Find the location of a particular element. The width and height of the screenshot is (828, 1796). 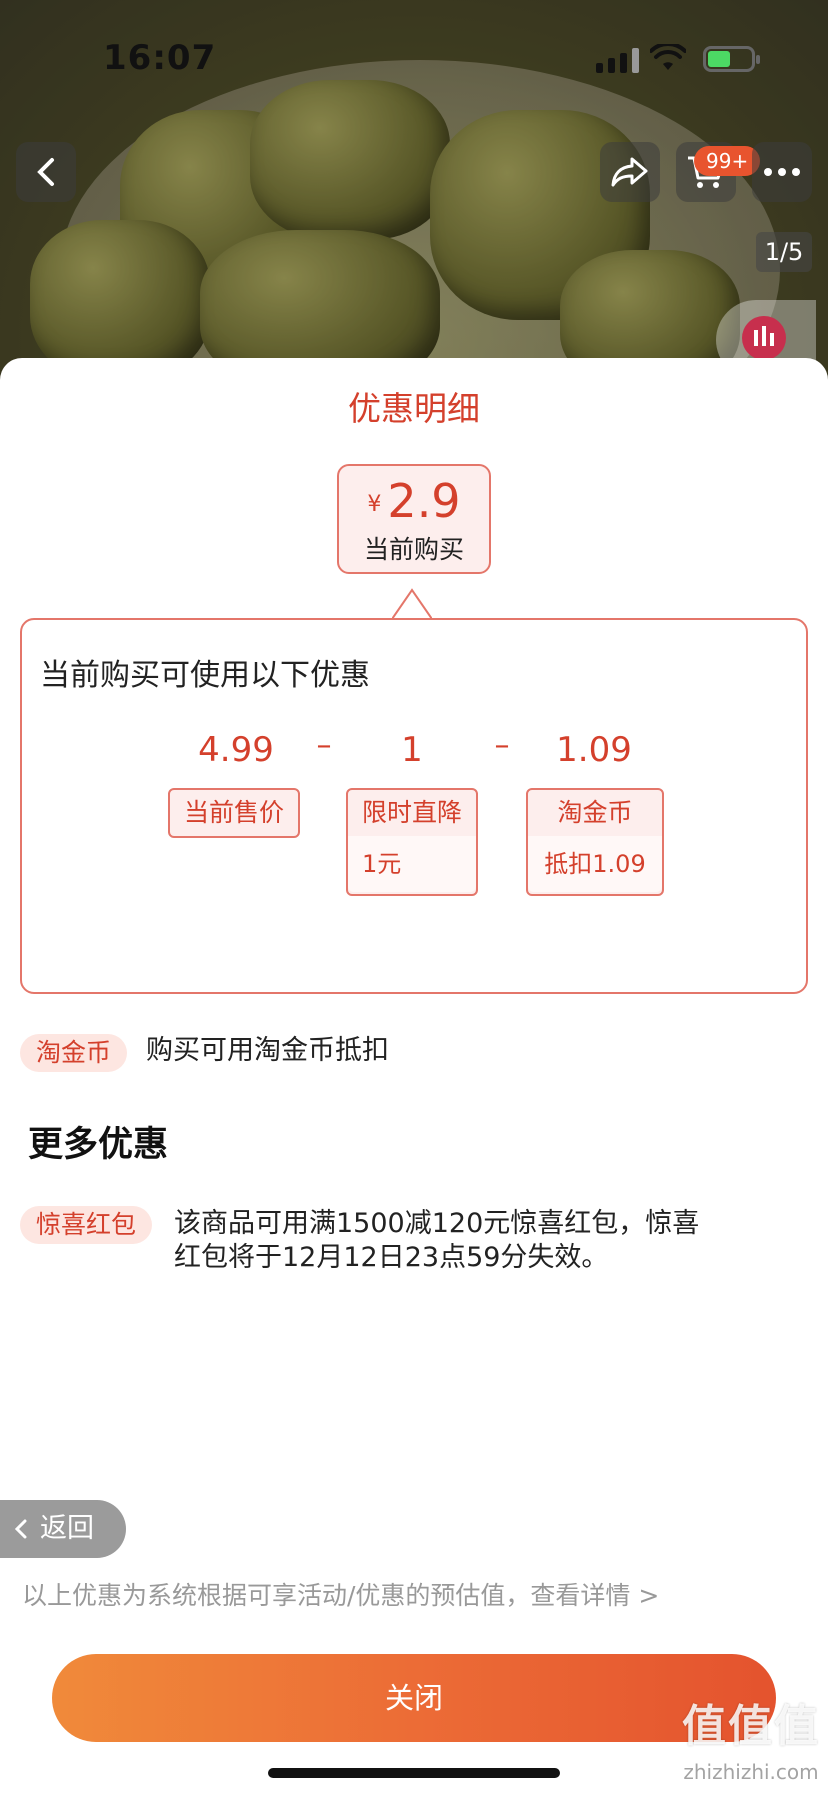

tag-original-price: 当前售价 is located at coordinates (234, 813).